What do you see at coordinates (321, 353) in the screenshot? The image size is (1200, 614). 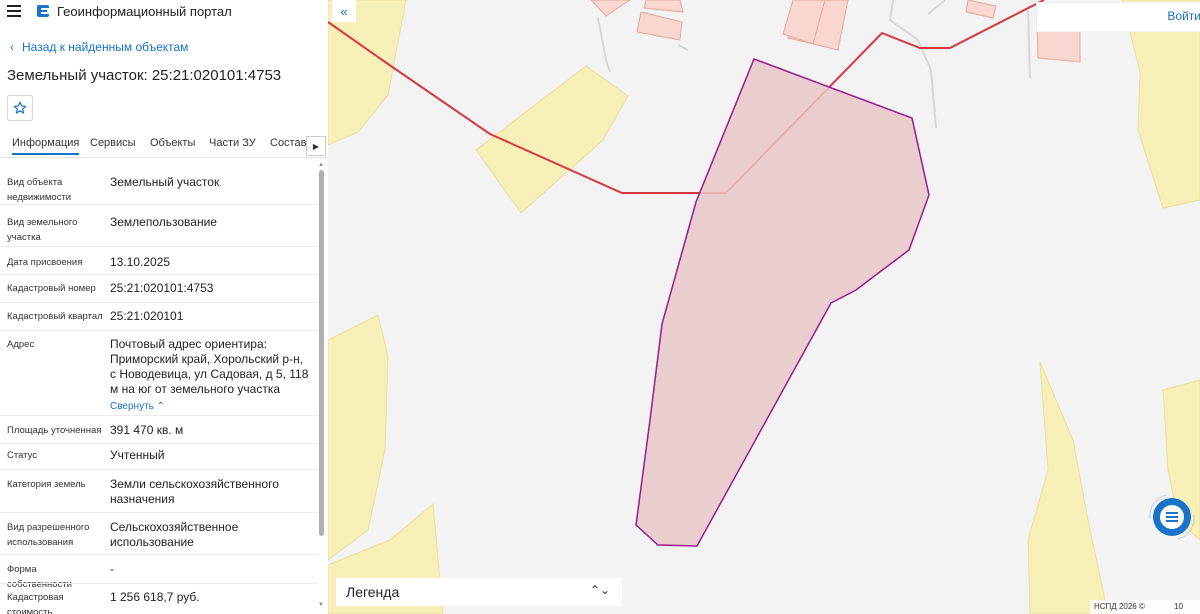 I see `scrollbar-thumb` at bounding box center [321, 353].